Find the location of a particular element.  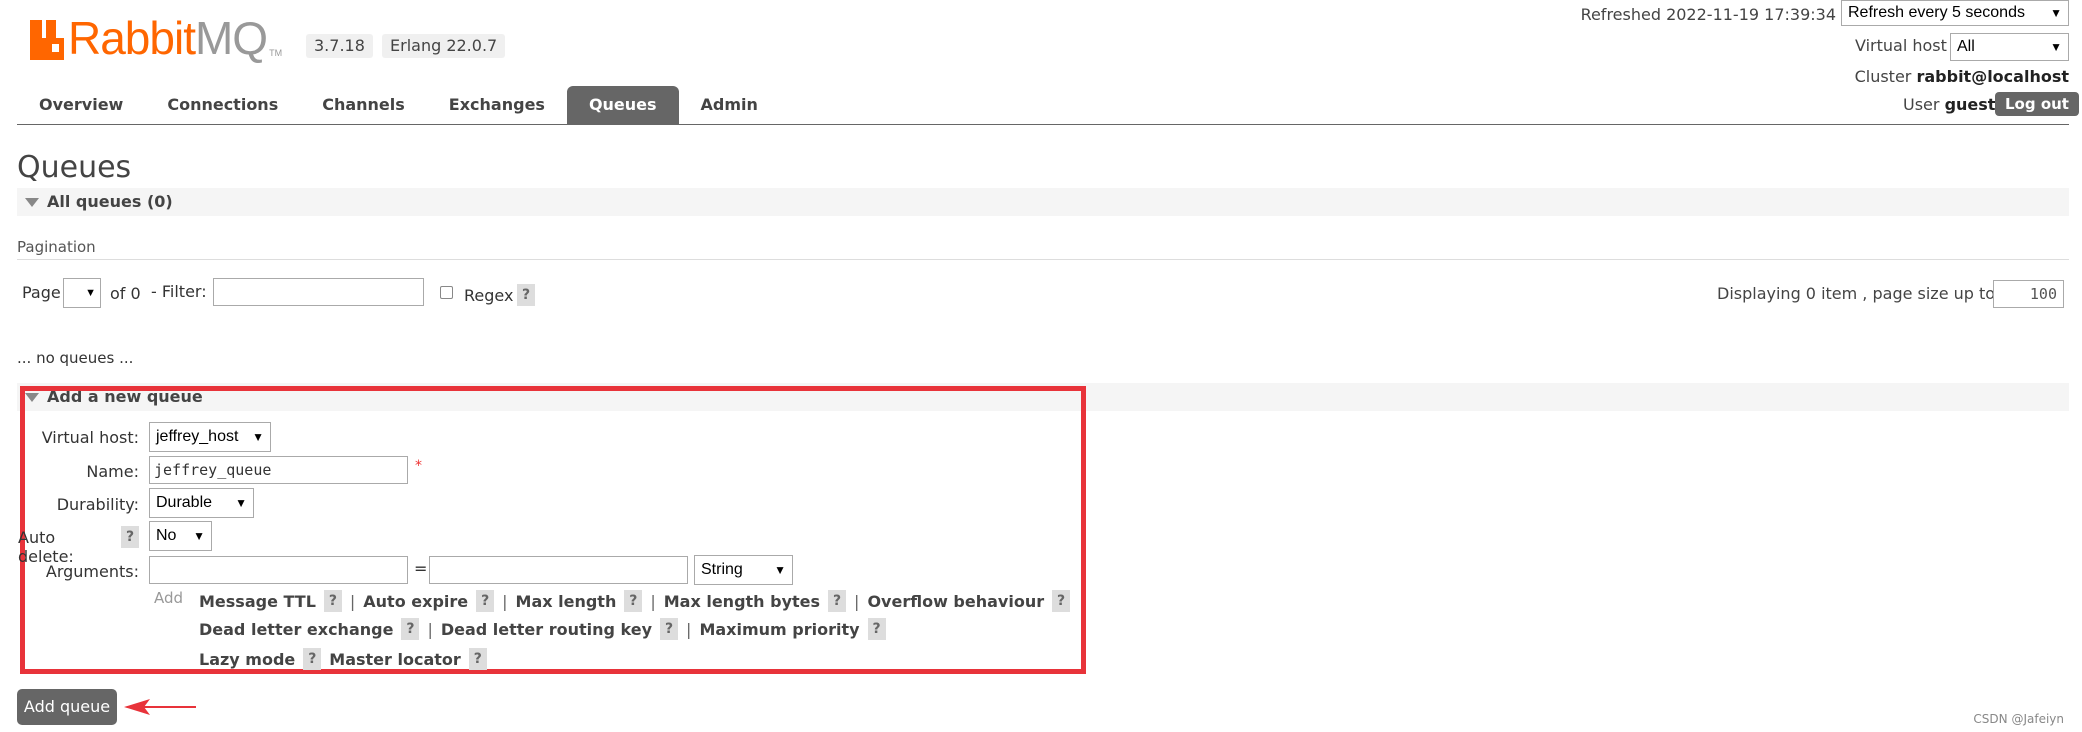

tab-channels: Channels is located at coordinates (363, 105).